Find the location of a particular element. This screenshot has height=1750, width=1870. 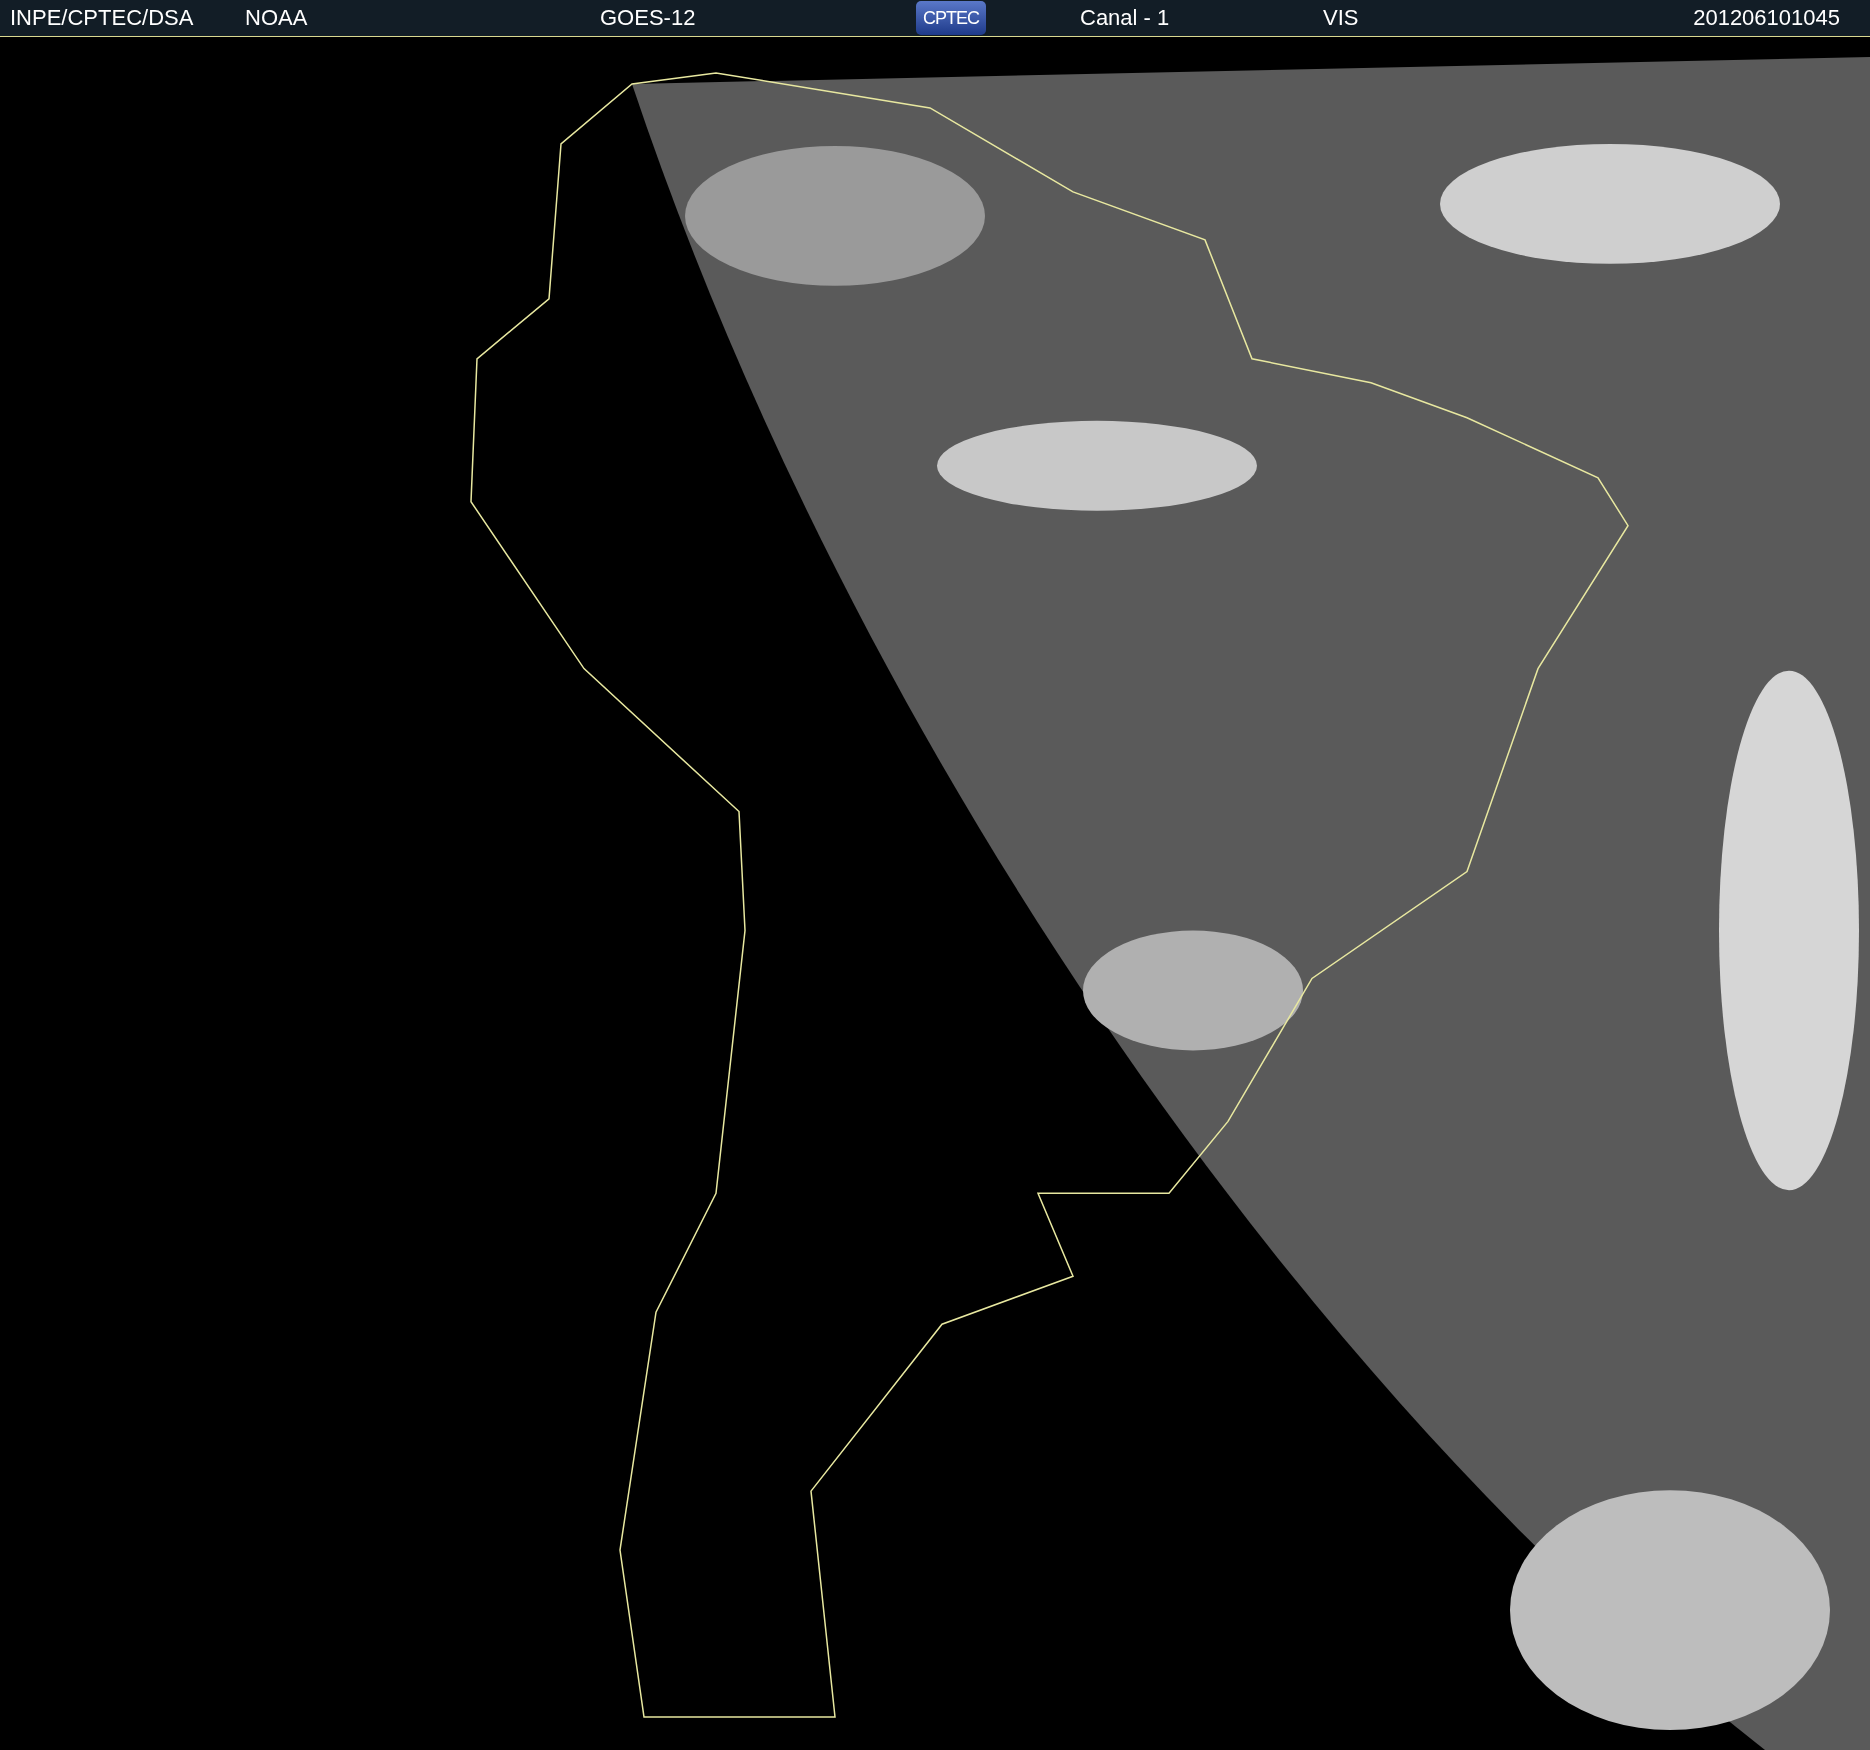

header-label: NOAA is located at coordinates (276, 18).